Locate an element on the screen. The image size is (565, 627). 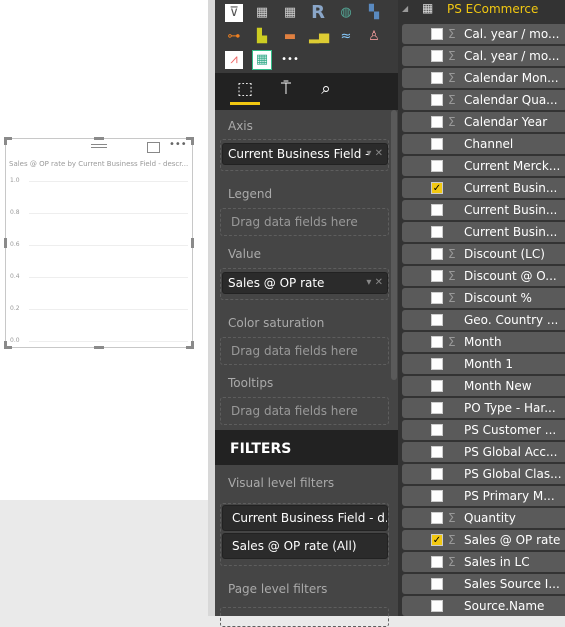
page-filters-label: Page level filters is located at coordinates (278, 589).